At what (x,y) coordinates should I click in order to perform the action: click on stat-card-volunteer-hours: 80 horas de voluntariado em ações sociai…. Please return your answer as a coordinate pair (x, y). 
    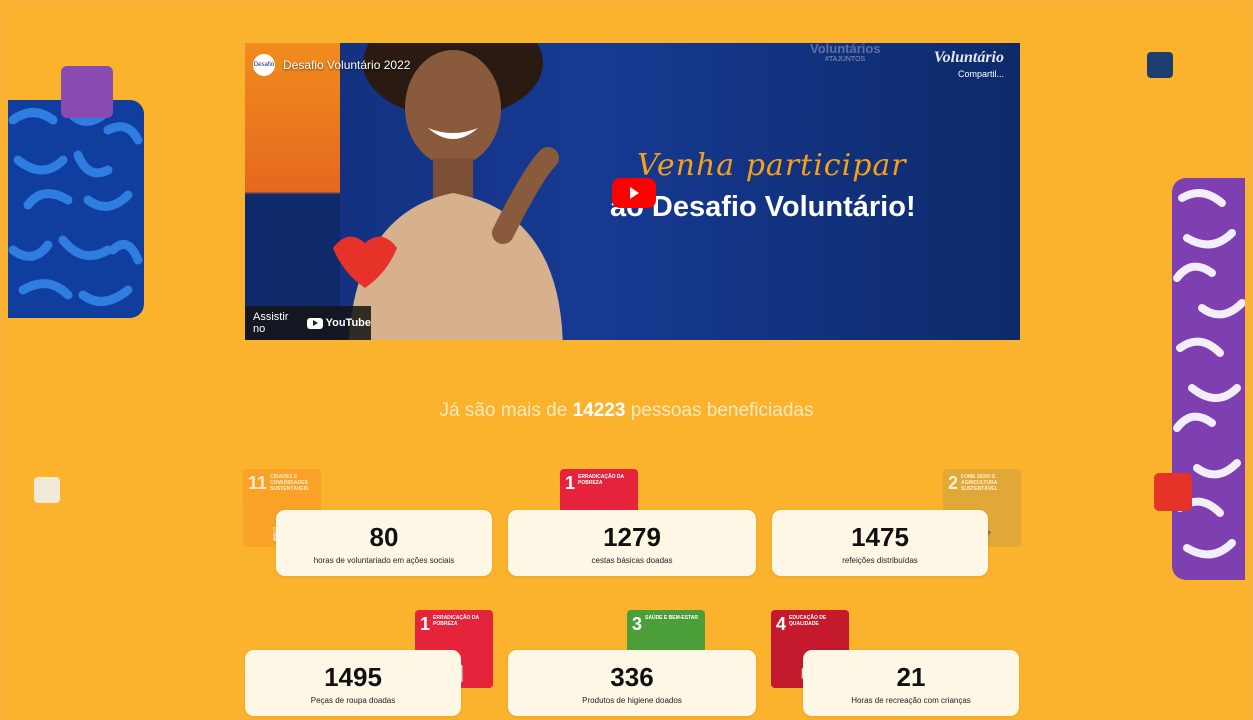
    Looking at the image, I should click on (384, 543).